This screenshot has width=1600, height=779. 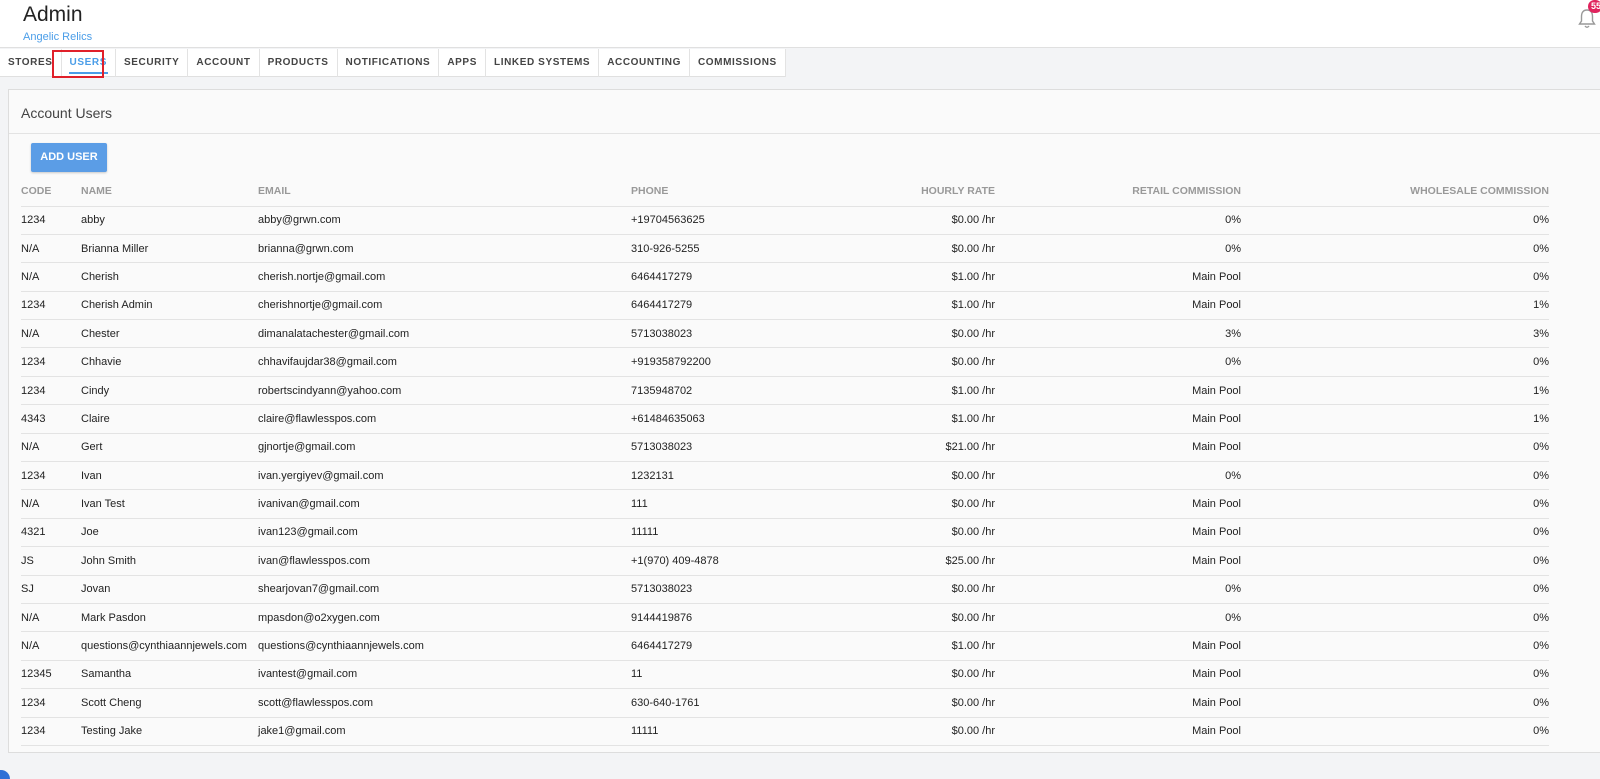 What do you see at coordinates (169, 703) in the screenshot?
I see `cell-name: Scott Cheng` at bounding box center [169, 703].